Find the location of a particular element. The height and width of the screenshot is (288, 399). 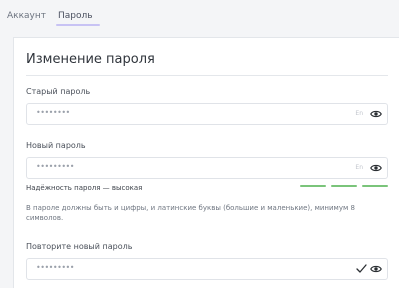

tab-password: Пароль is located at coordinates (75, 16).